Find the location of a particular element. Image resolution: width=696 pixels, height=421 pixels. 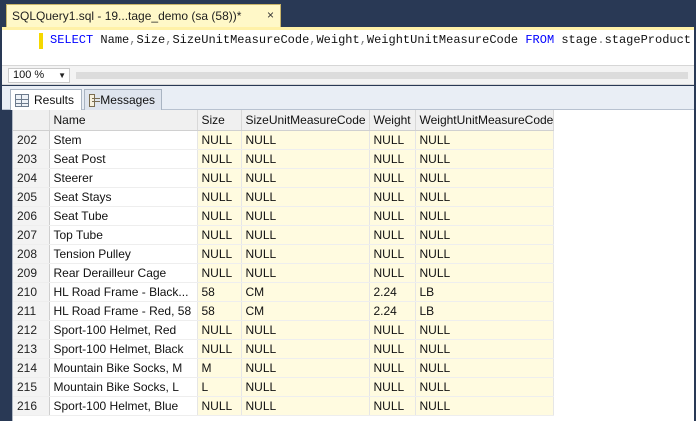

row-number: 206 is located at coordinates (31, 216).